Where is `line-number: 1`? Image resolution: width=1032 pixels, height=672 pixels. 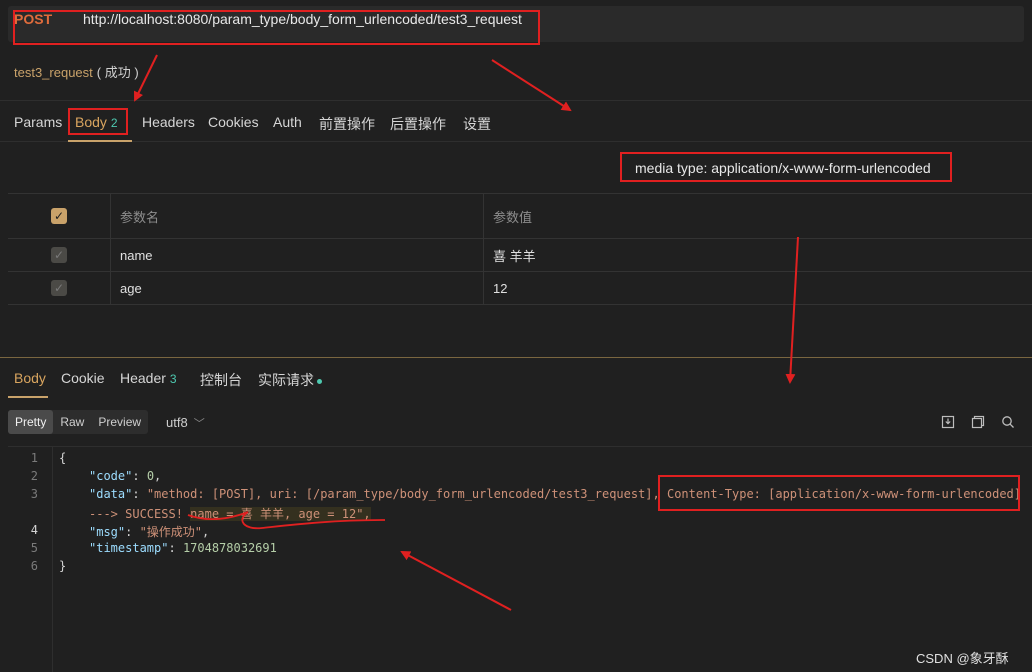 line-number: 1 is located at coordinates (34, 458).